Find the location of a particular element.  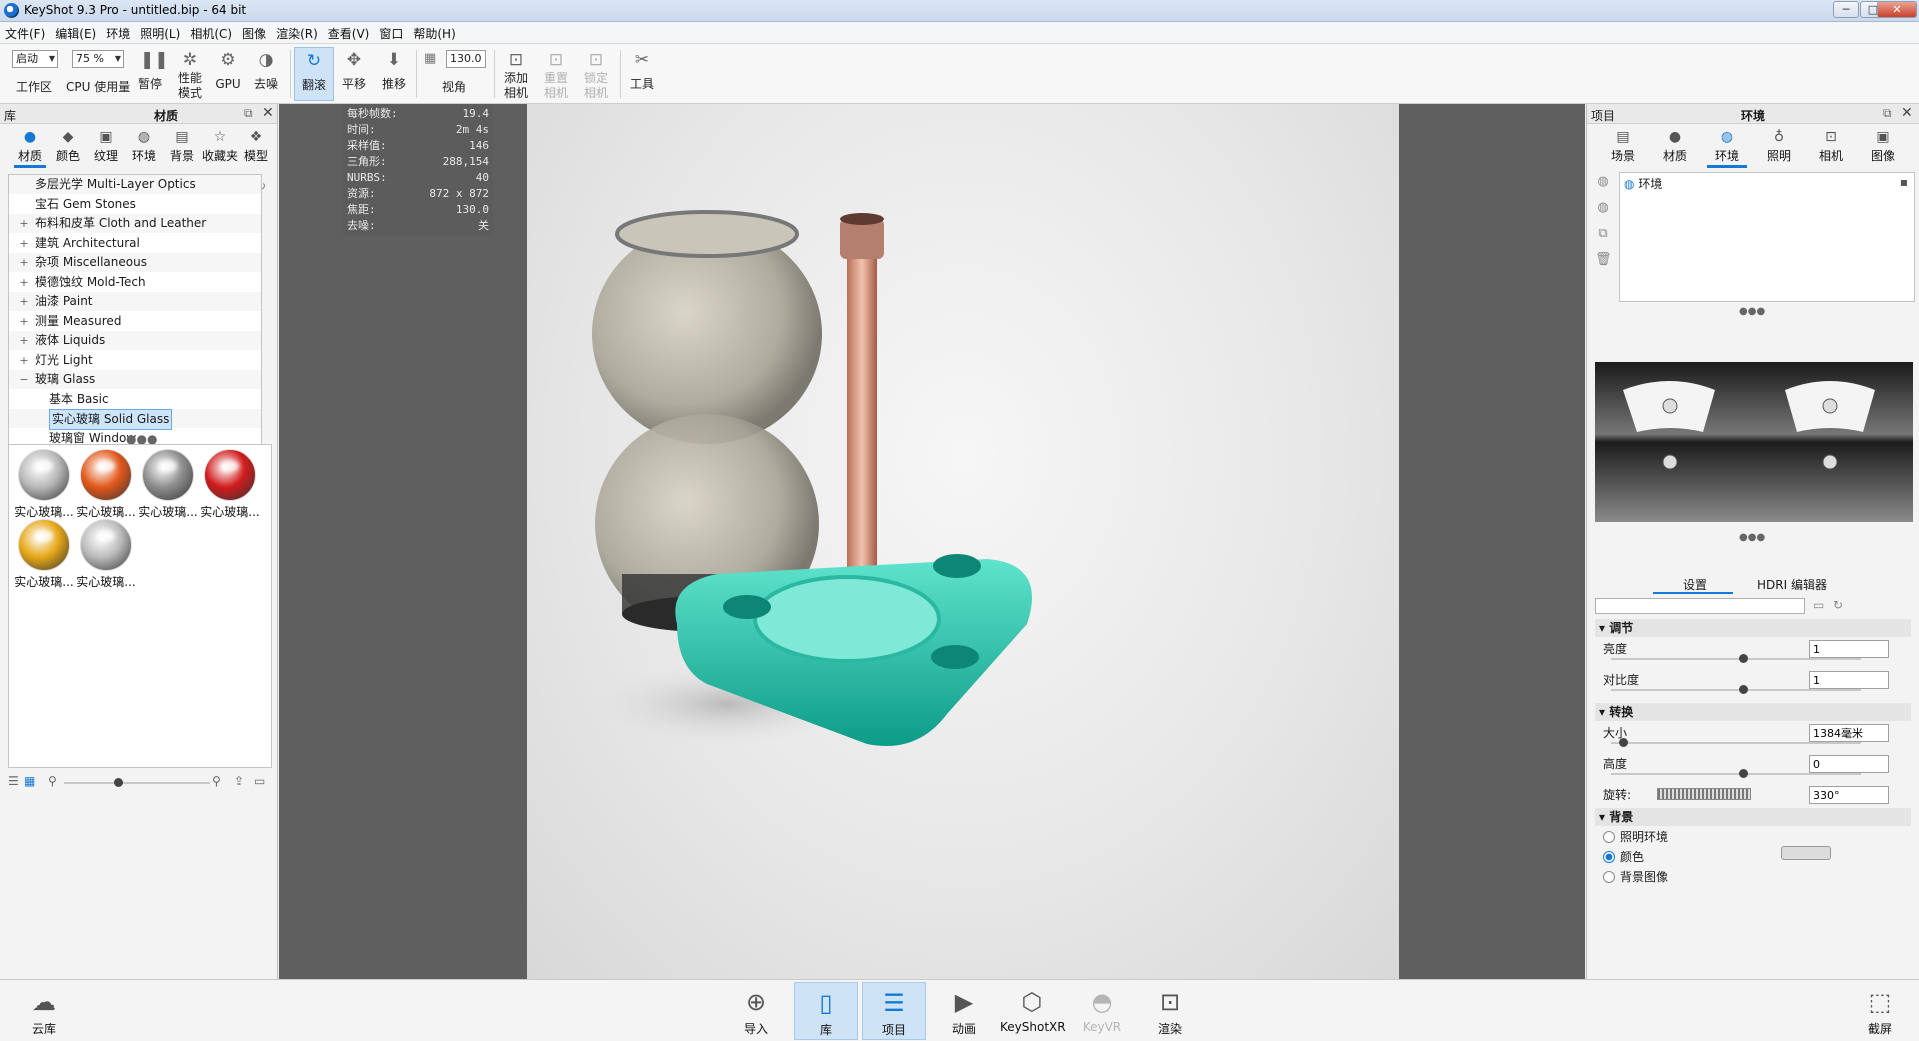

gpu-button: ⚙ GPU is located at coordinates (228, 74).